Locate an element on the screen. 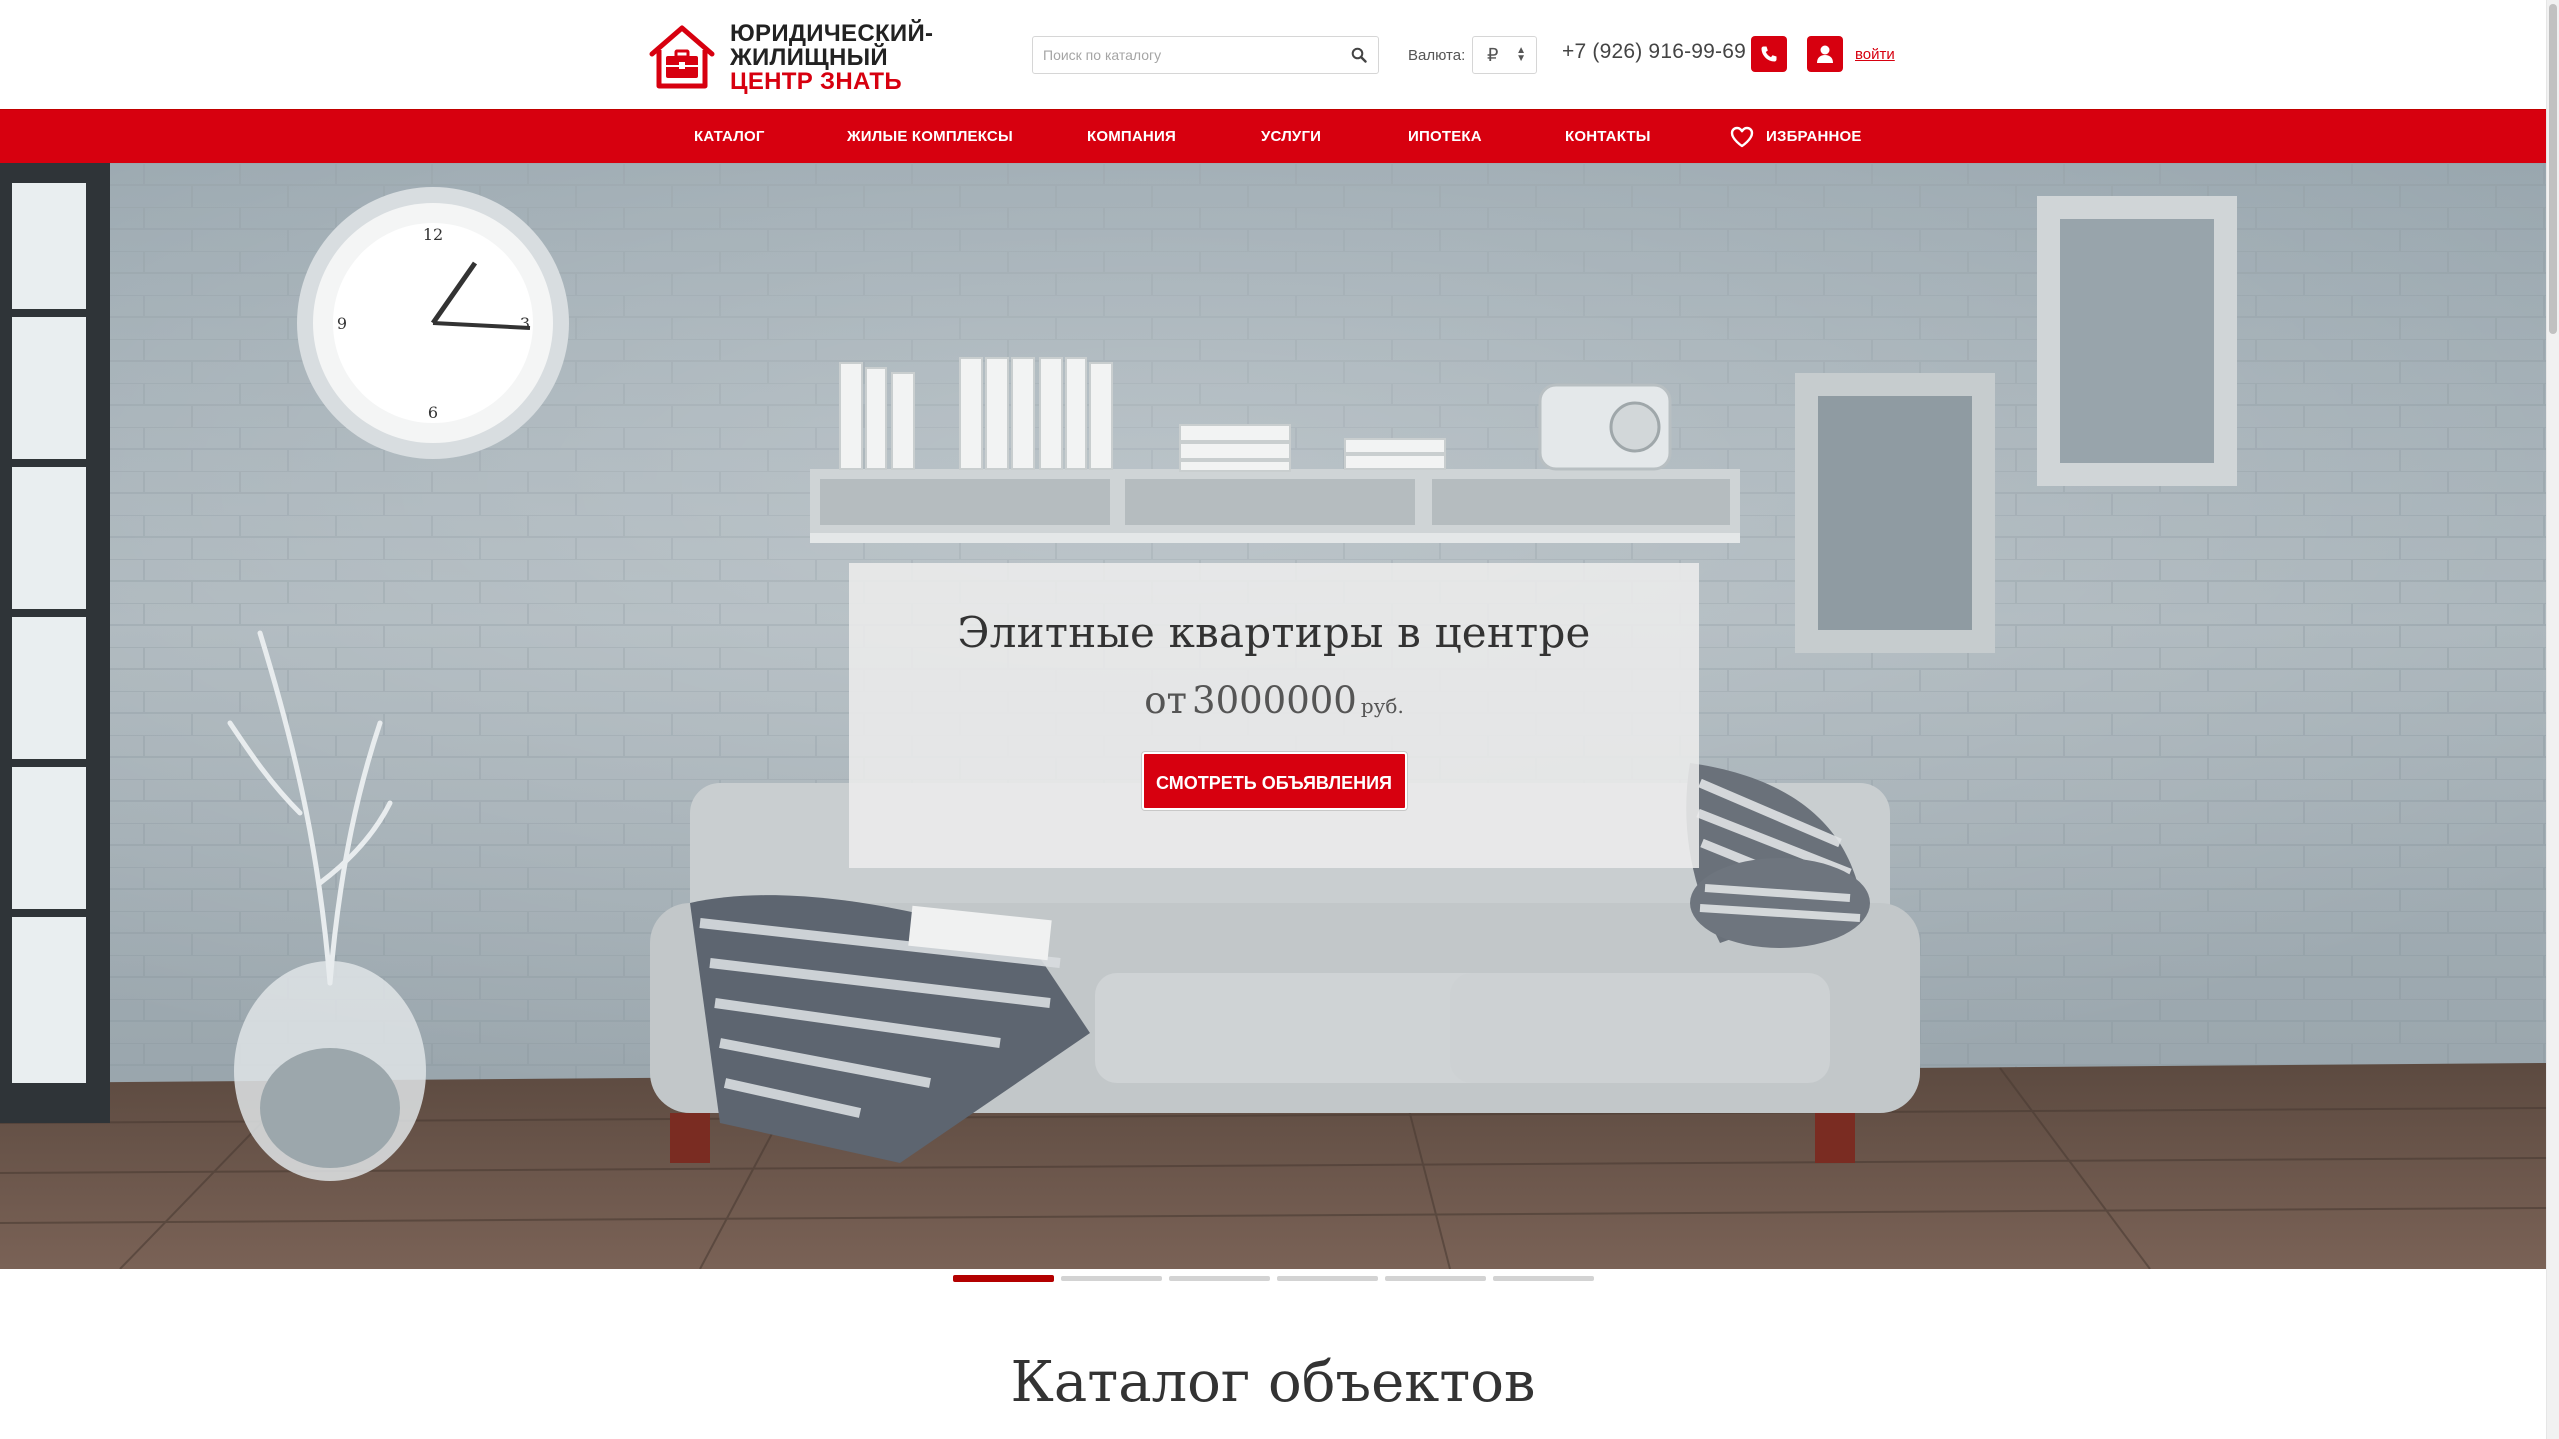 This screenshot has width=2559, height=1439. catalog-section-title: Каталог объектов is located at coordinates (1273, 1382).